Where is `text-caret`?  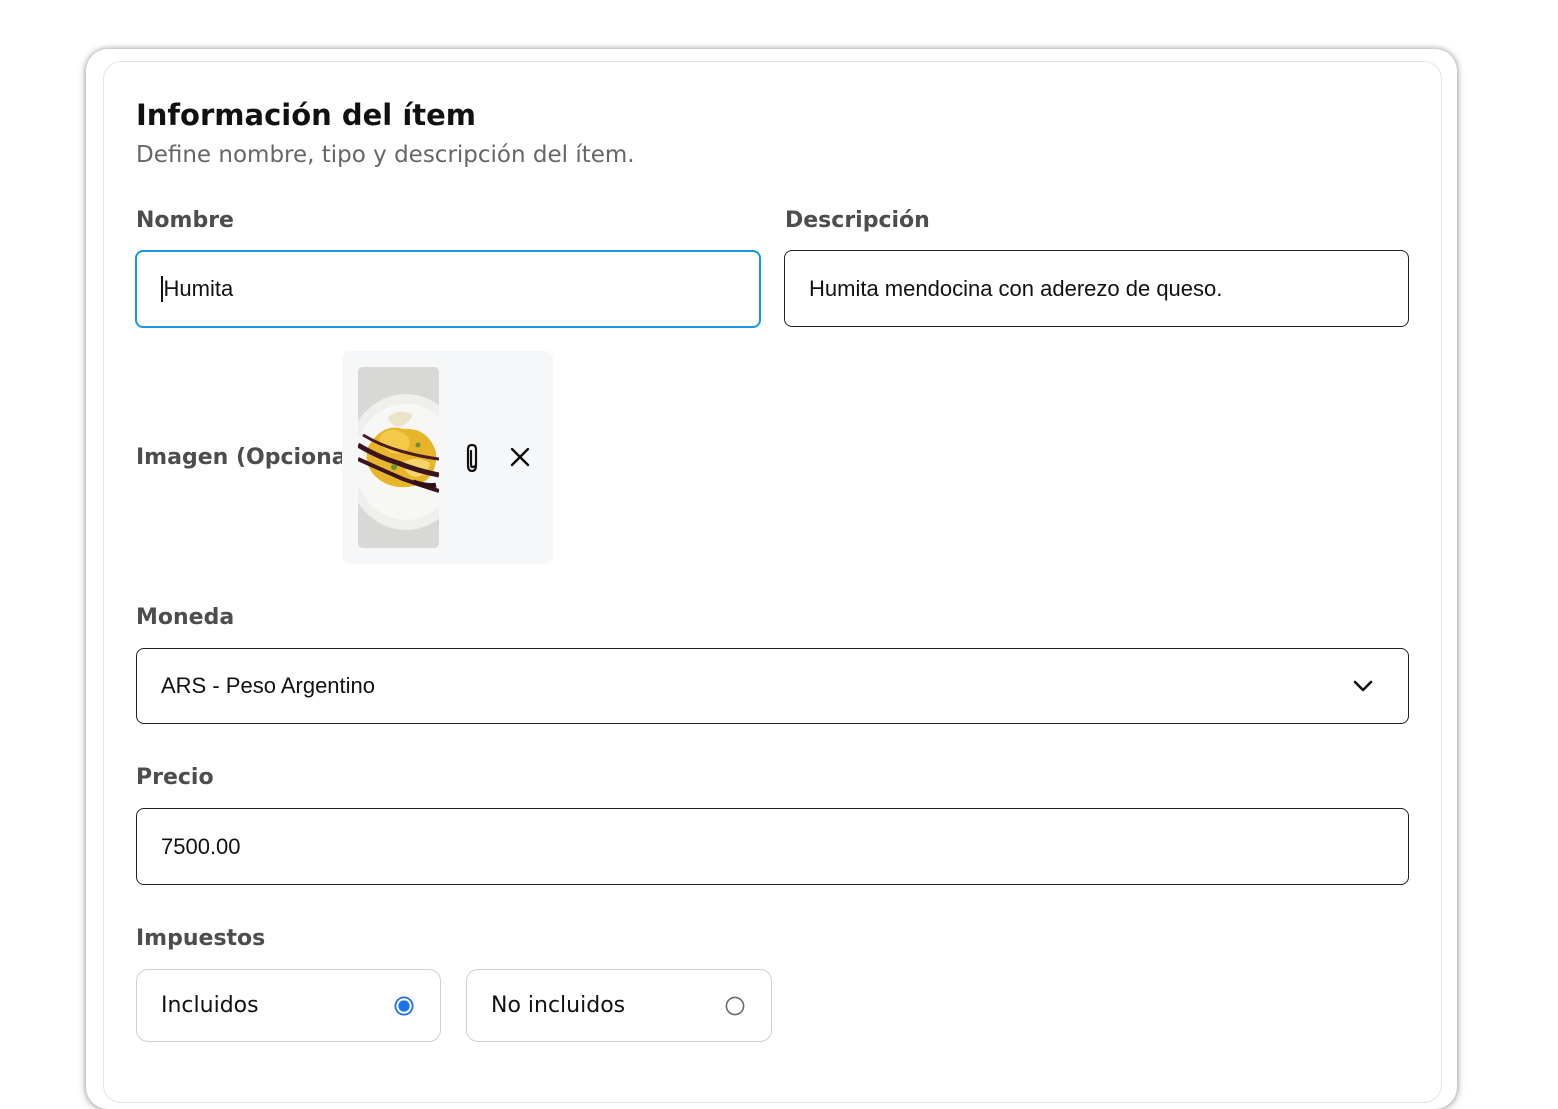
text-caret is located at coordinates (162, 289).